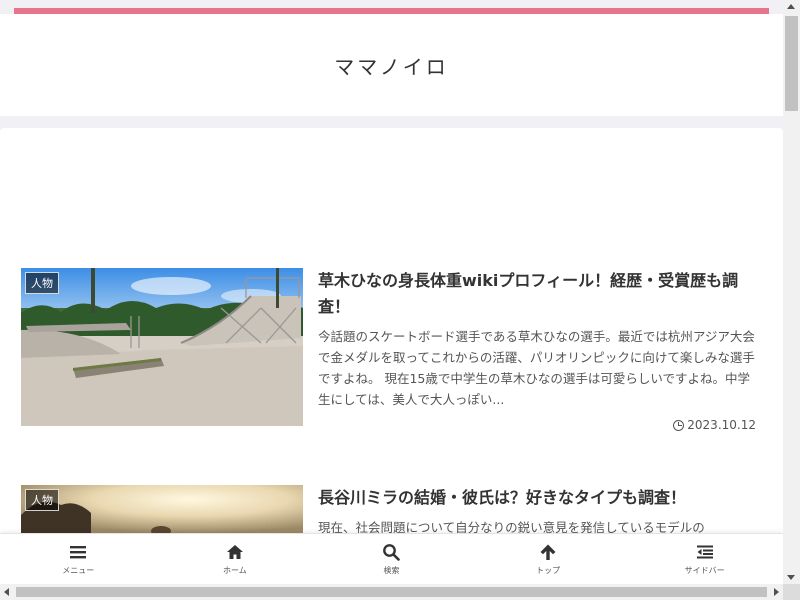  I want to click on top-button: トップ, so click(548, 559).